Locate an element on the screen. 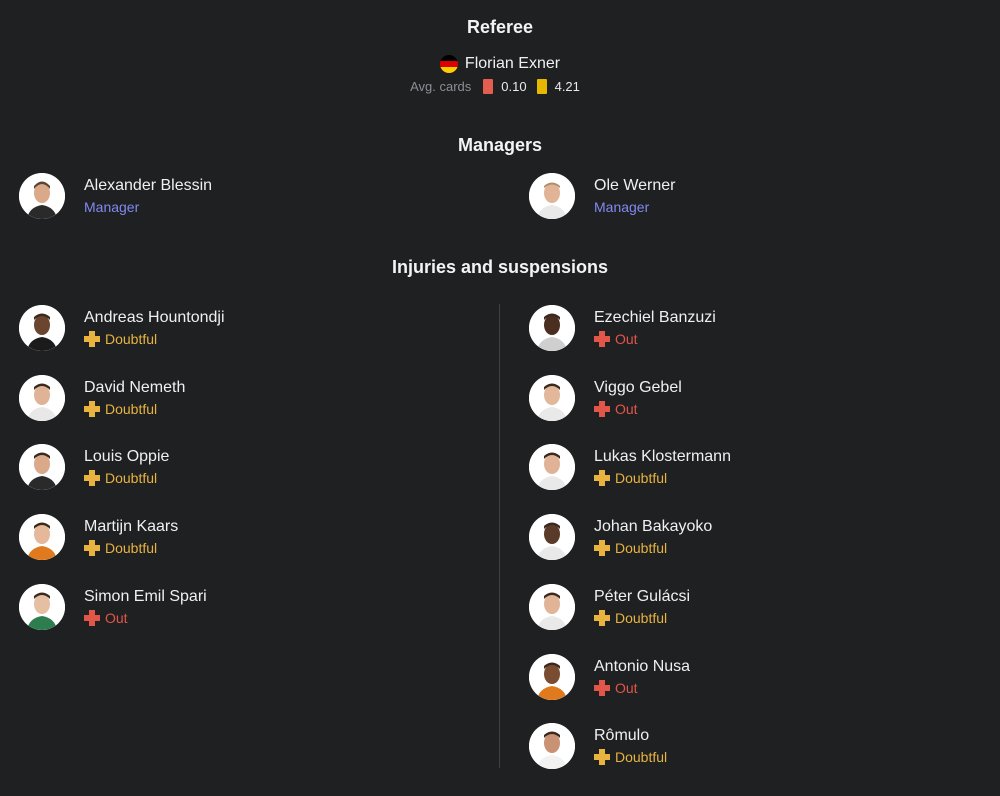  avg-cards-label: Avg. cards is located at coordinates (441, 86).